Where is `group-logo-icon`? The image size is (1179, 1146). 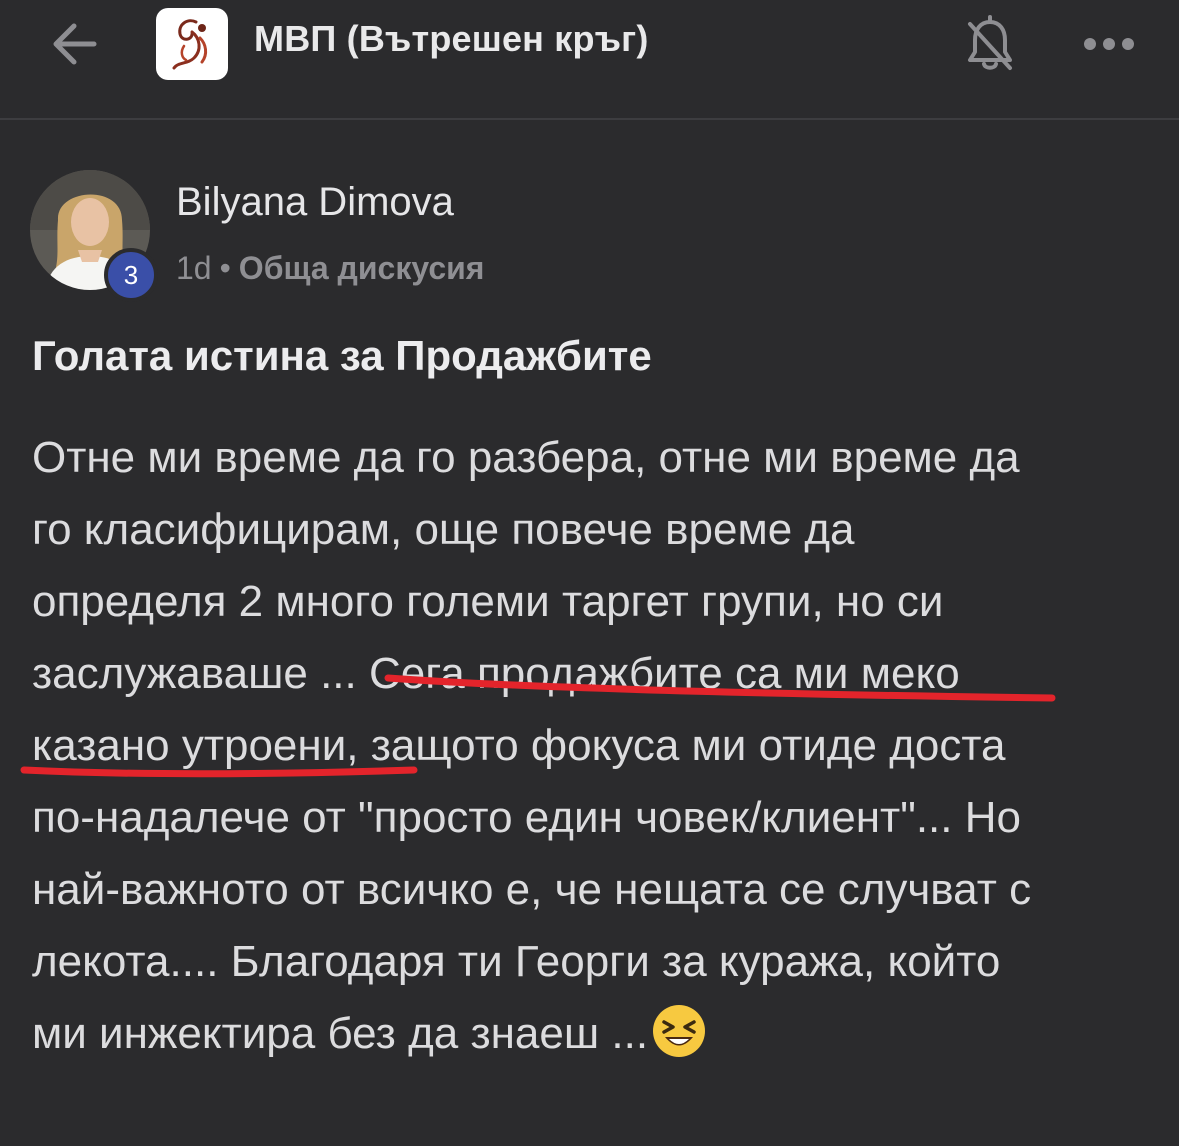
group-logo-icon is located at coordinates (190, 44).